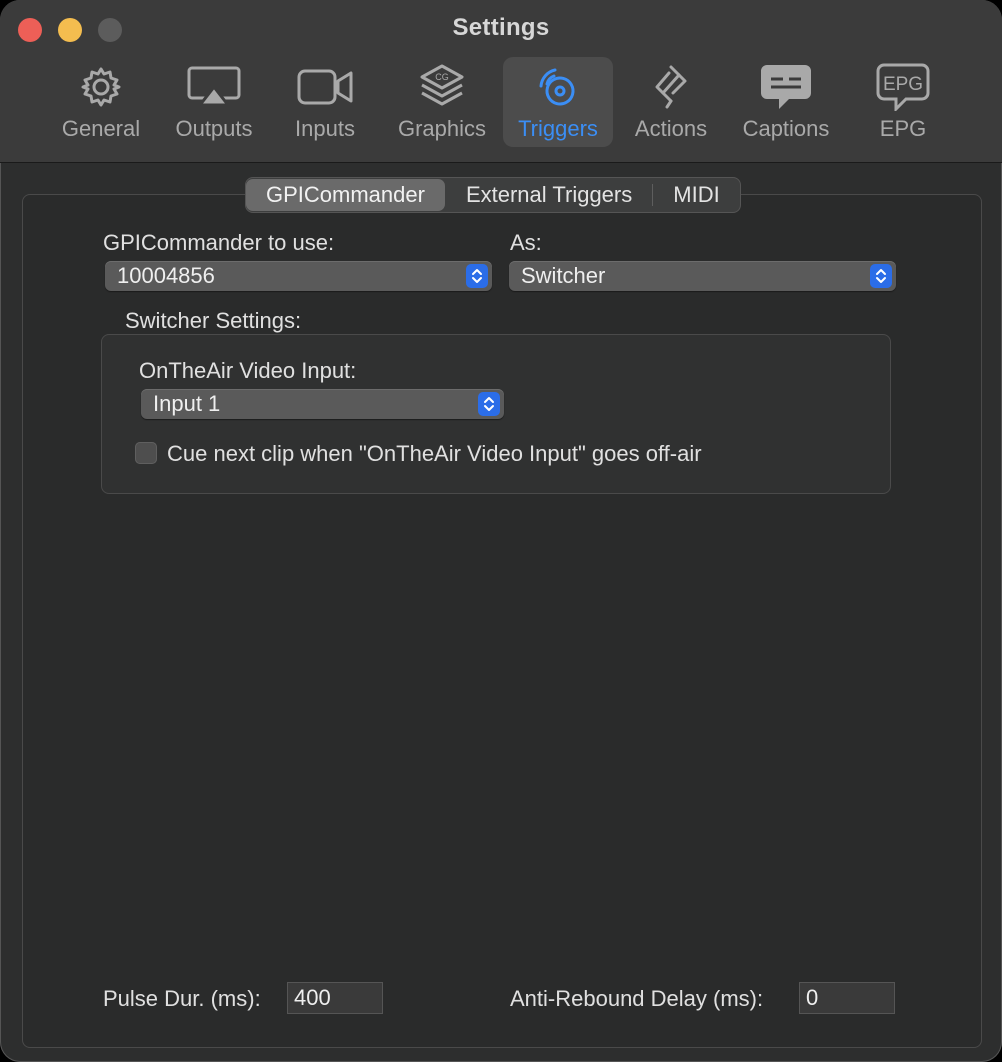 The height and width of the screenshot is (1062, 1002). What do you see at coordinates (702, 276) in the screenshot?
I see `as-popup: Switcher` at bounding box center [702, 276].